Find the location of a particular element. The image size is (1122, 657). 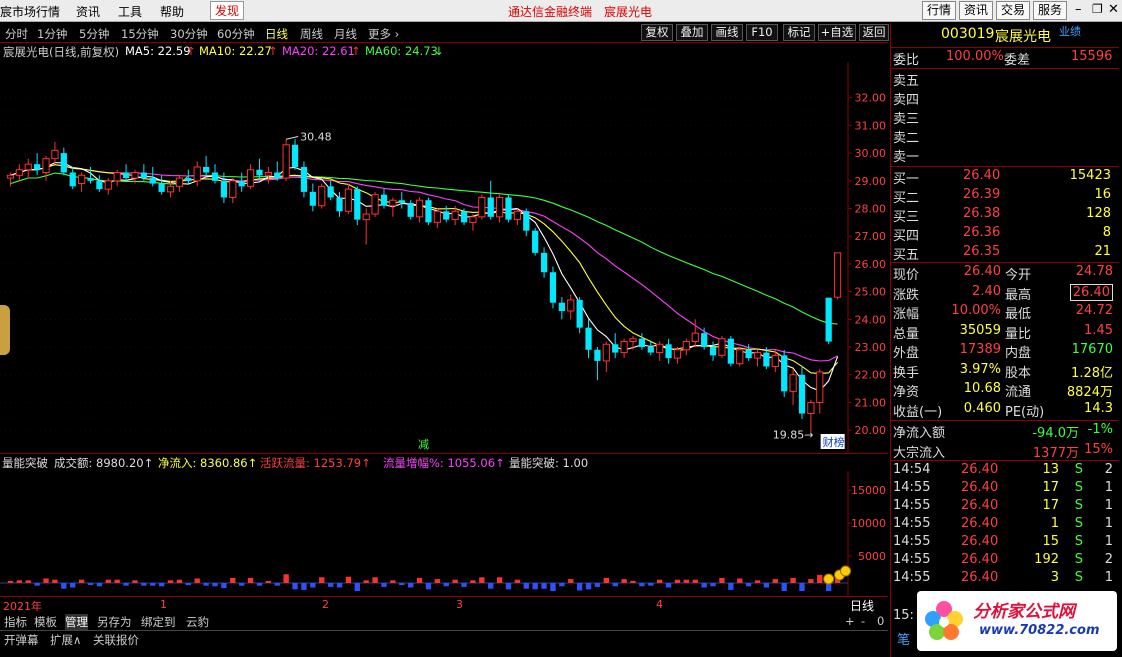

overlay-button: 叠加 is located at coordinates (692, 32).